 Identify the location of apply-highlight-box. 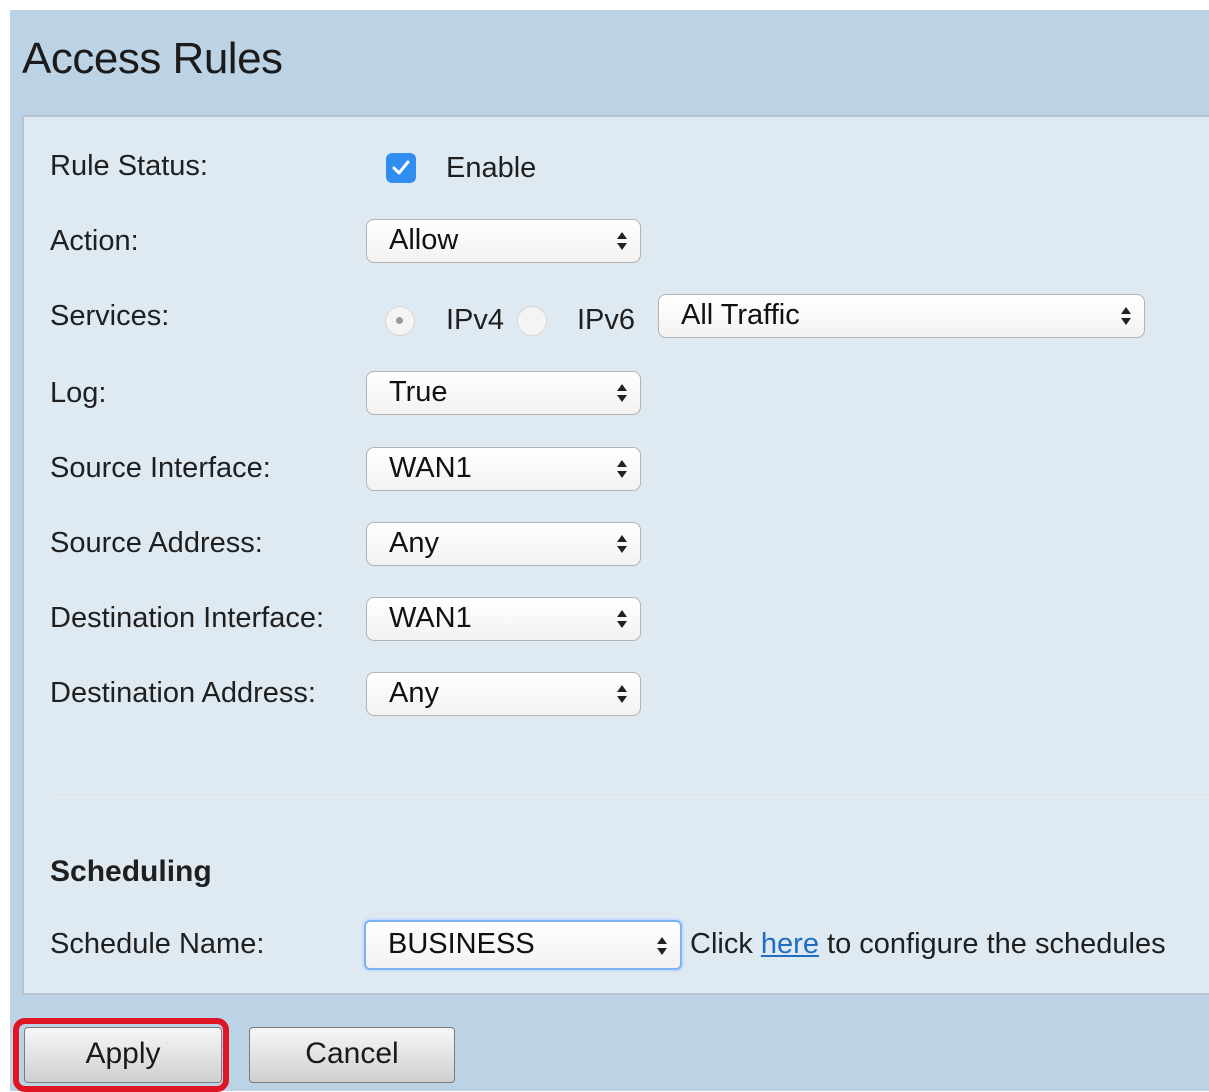
(121, 1055).